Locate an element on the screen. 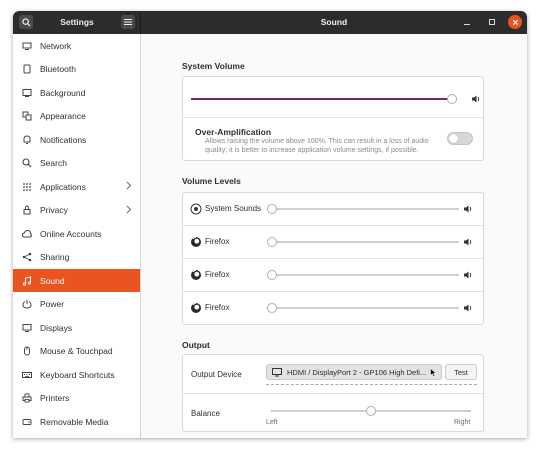  balance-slider-handle is located at coordinates (371, 411).